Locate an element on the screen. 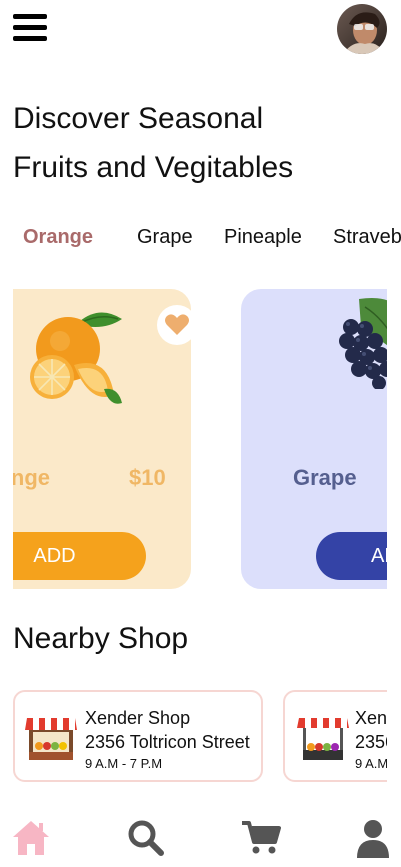 Image resolution: width=401 pixels, height=867 pixels. nav-search is located at coordinates (146, 838).